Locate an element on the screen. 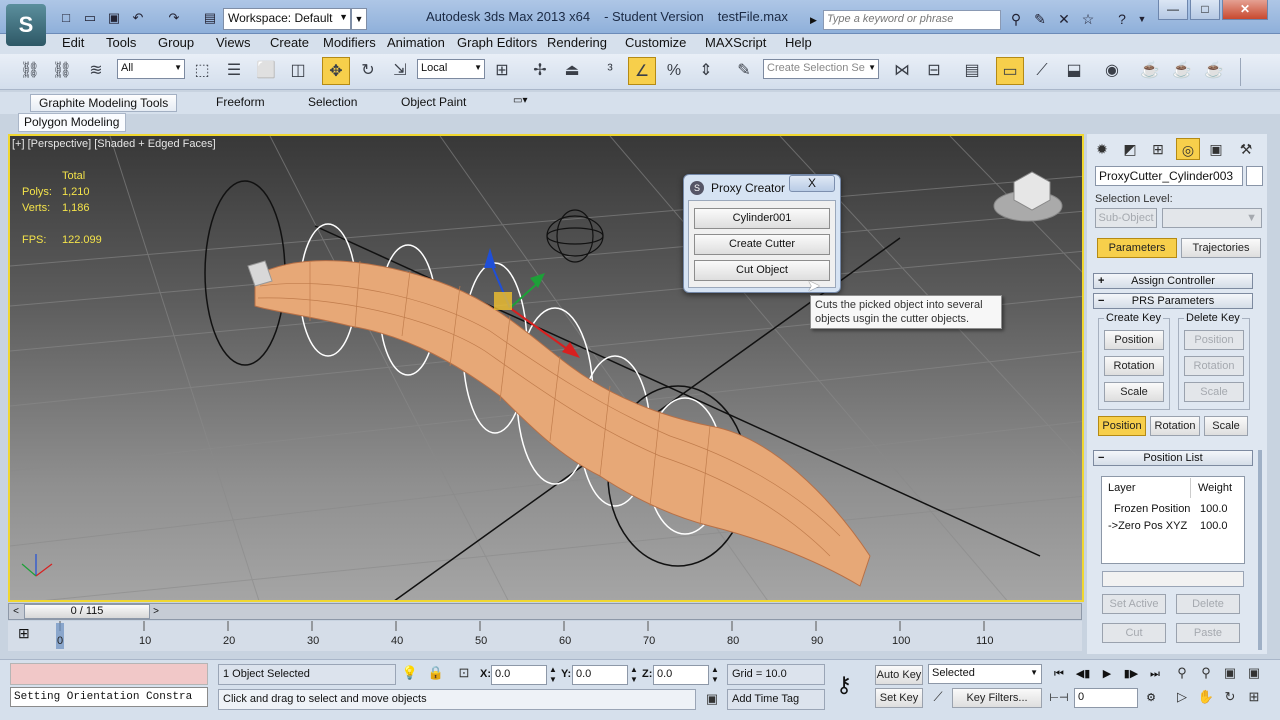  menu-group: Group is located at coordinates (176, 42).